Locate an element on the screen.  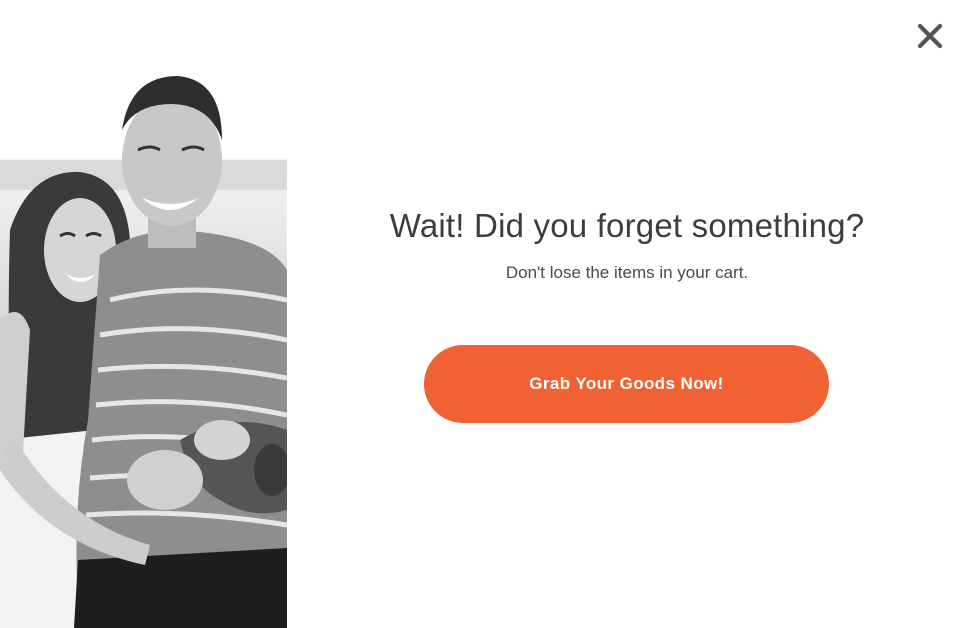
popup-subtext: Don't lose the items in your cart. is located at coordinates (627, 272).